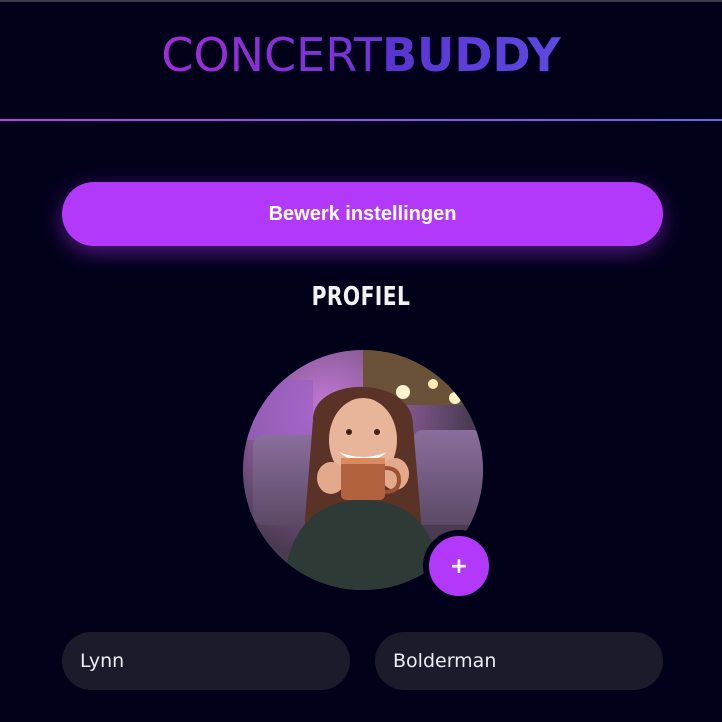 The height and width of the screenshot is (722, 722). Describe the element at coordinates (206, 661) in the screenshot. I see `first-name-field` at that location.